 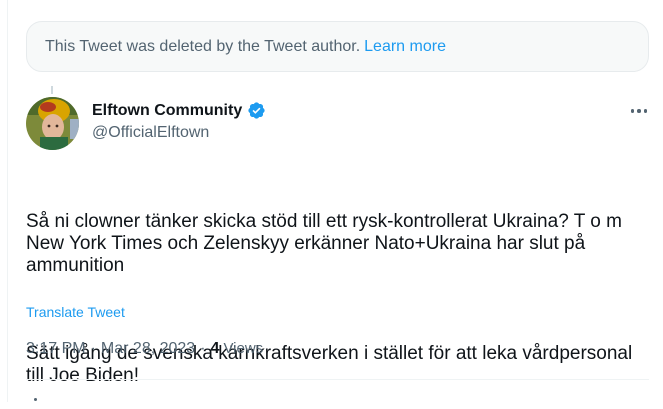 What do you see at coordinates (148, 349) in the screenshot?
I see `tweet-date: Mar 28, 2023` at bounding box center [148, 349].